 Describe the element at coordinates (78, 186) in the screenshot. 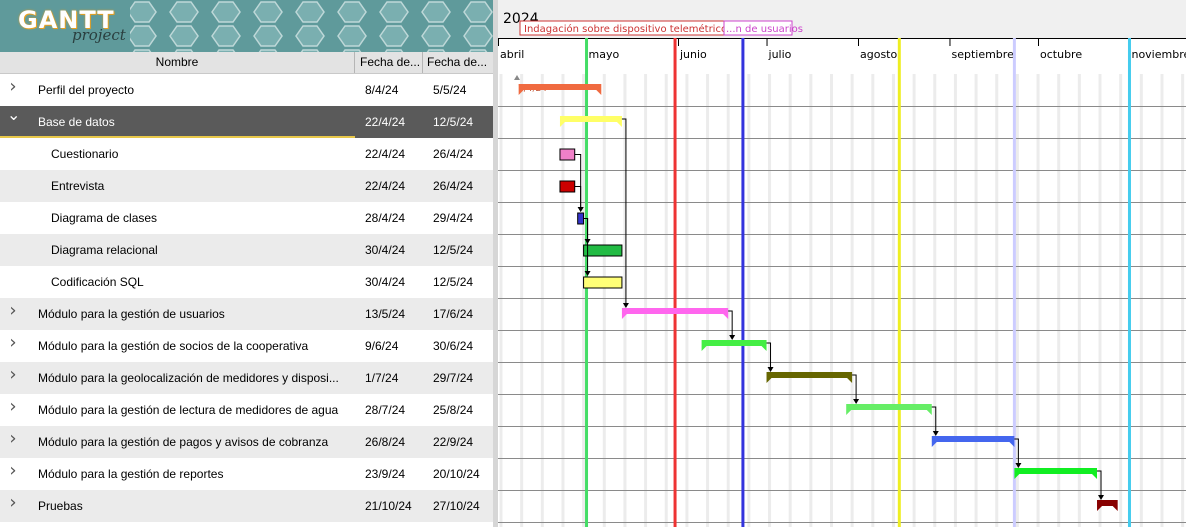

I see `task-name: Entrevista` at that location.